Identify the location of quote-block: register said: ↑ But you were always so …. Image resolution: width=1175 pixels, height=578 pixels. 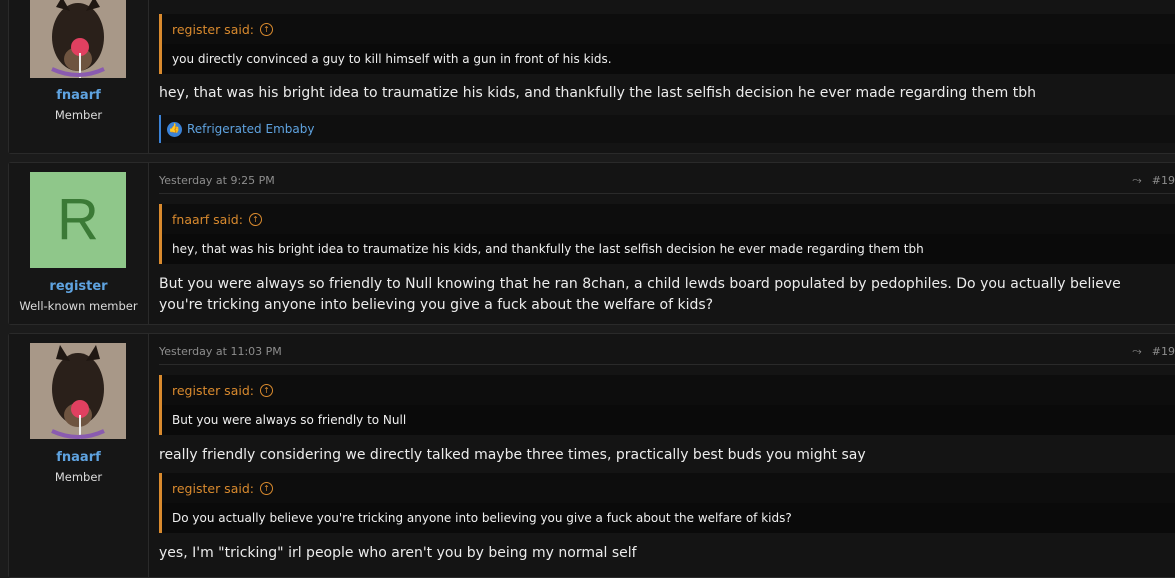
(667, 405).